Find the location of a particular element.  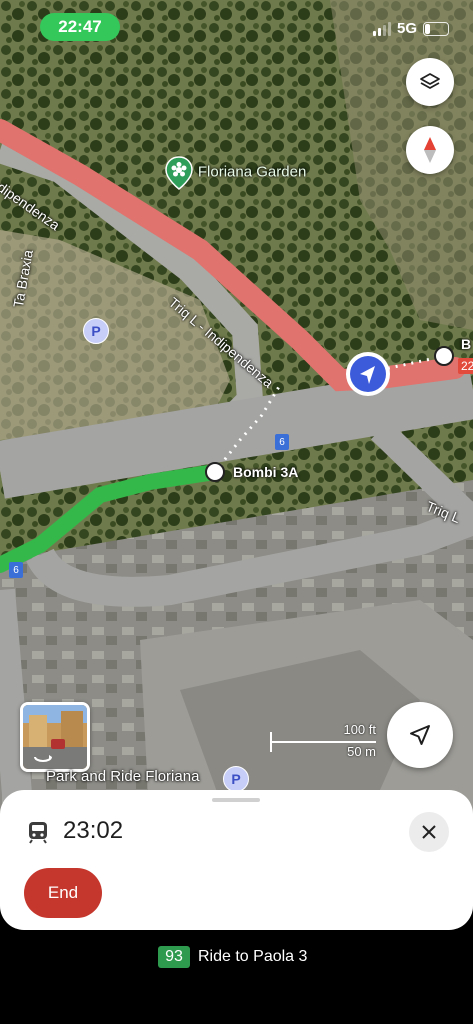

bottom-info-bar: 93 Ride to Paola 3 is located at coordinates (236, 977).